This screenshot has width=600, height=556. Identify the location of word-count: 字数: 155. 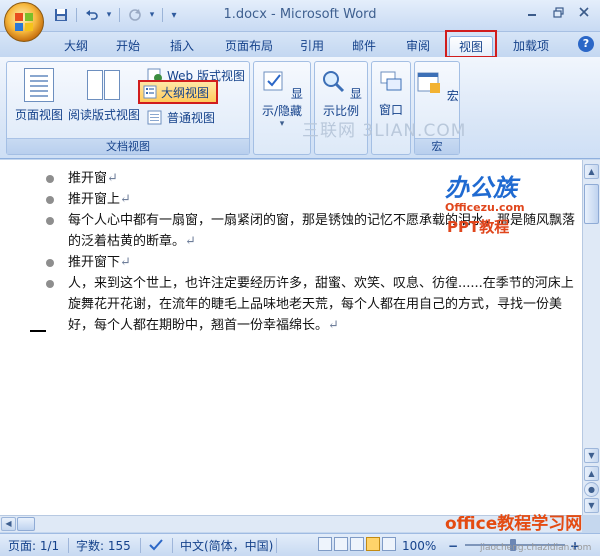
(103, 546).